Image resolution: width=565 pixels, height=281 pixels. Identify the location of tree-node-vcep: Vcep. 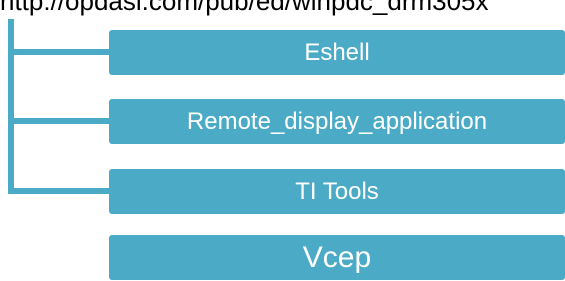
(337, 257).